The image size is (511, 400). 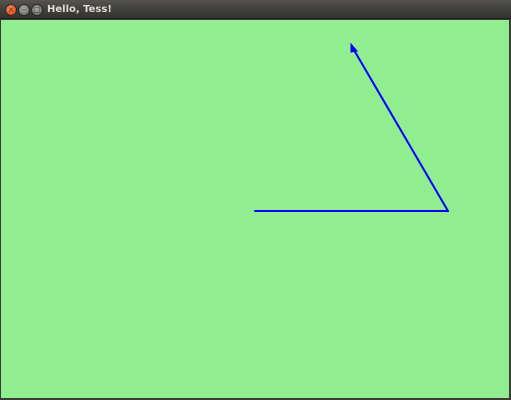 I want to click on maximize-icon: □, so click(x=37, y=9).